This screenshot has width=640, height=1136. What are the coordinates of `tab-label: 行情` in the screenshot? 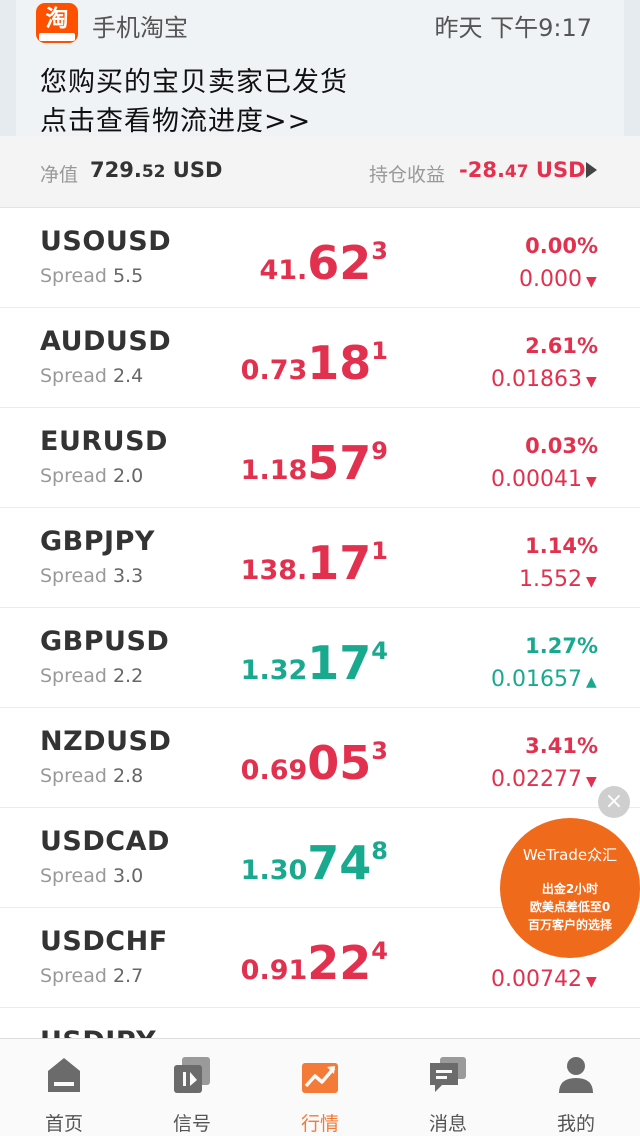 It's located at (319, 1124).